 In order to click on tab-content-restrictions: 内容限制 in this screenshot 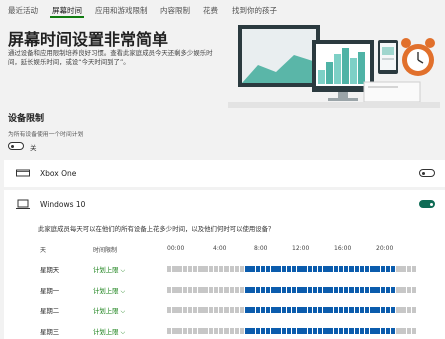, I will do `click(175, 10)`.